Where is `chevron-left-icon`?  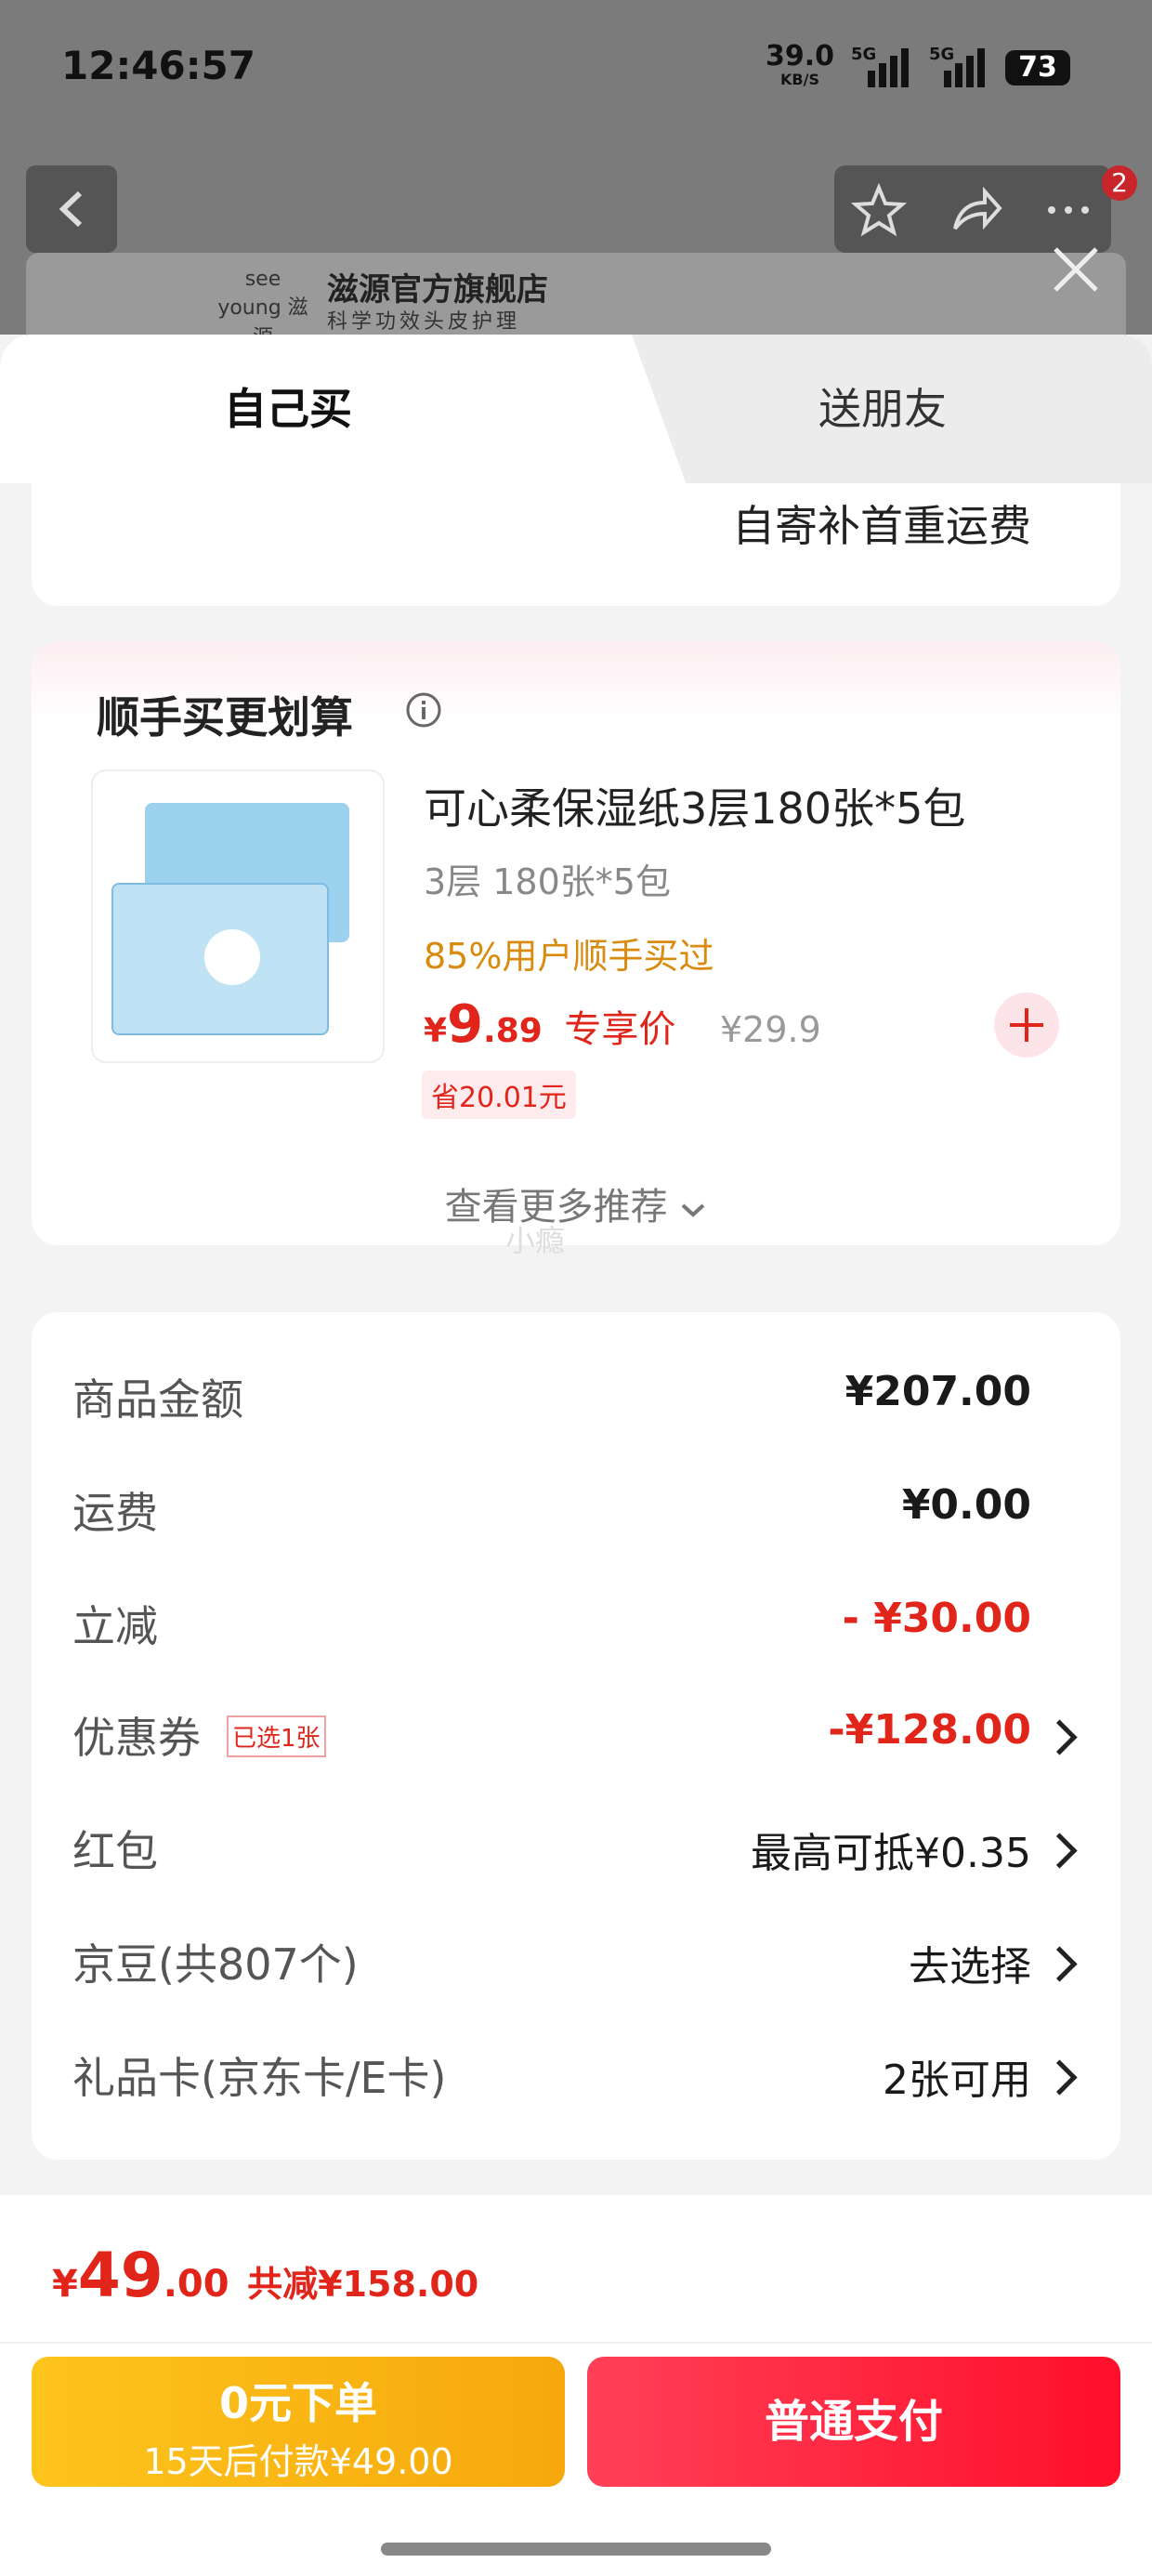 chevron-left-icon is located at coordinates (71, 209).